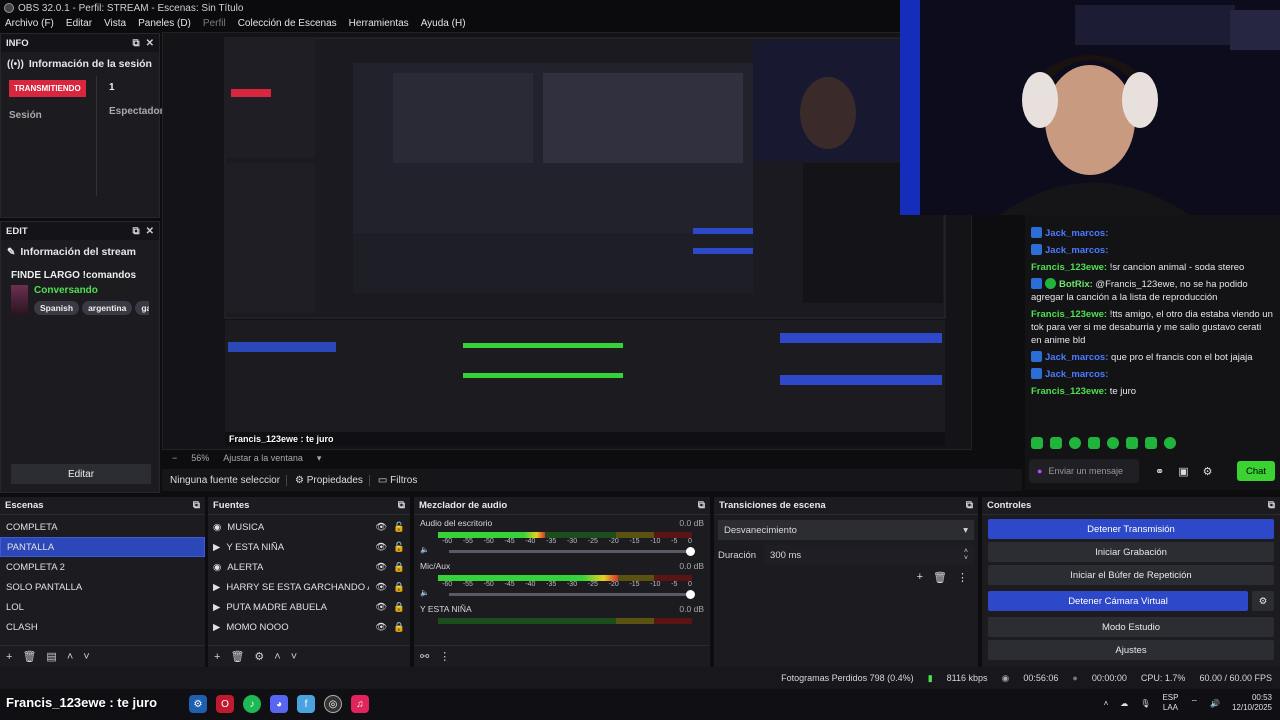  I want to click on source-item: ◉ ALERTA 👁 🔒, so click(309, 567).